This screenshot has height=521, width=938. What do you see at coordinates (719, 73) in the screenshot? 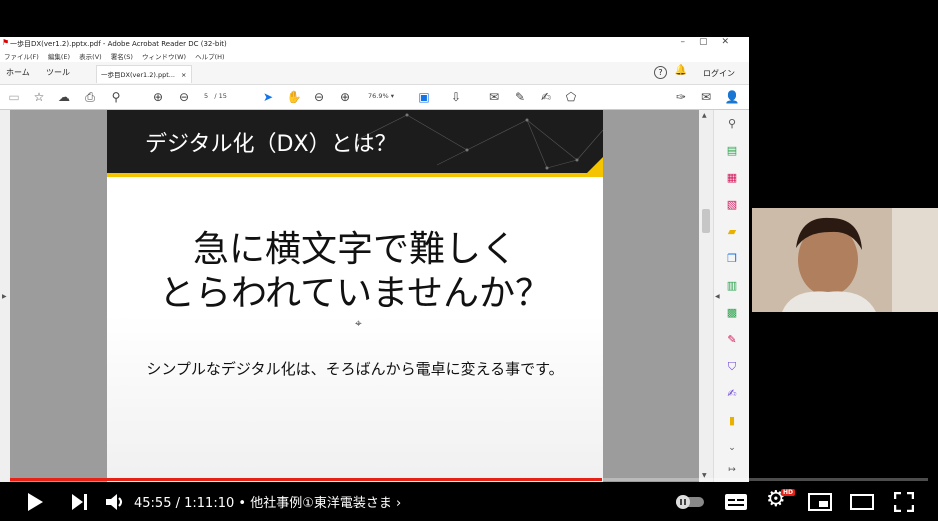
I see `login-button: ログイン` at bounding box center [719, 73].